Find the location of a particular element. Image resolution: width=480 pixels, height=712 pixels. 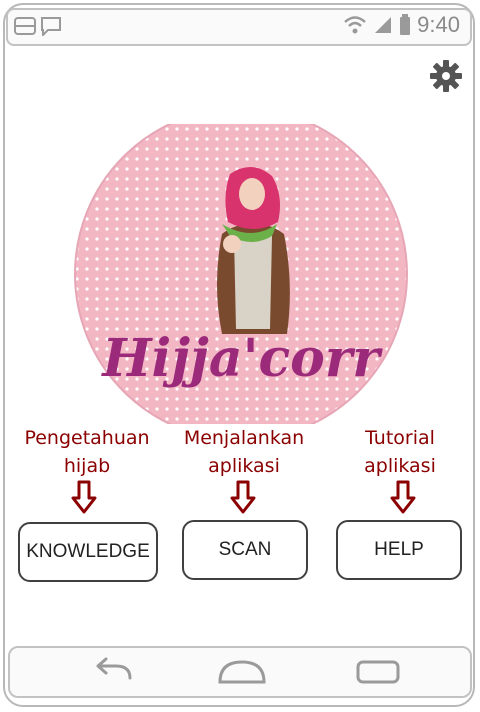

hint-scan-line2: aplikasi is located at coordinates (244, 466).